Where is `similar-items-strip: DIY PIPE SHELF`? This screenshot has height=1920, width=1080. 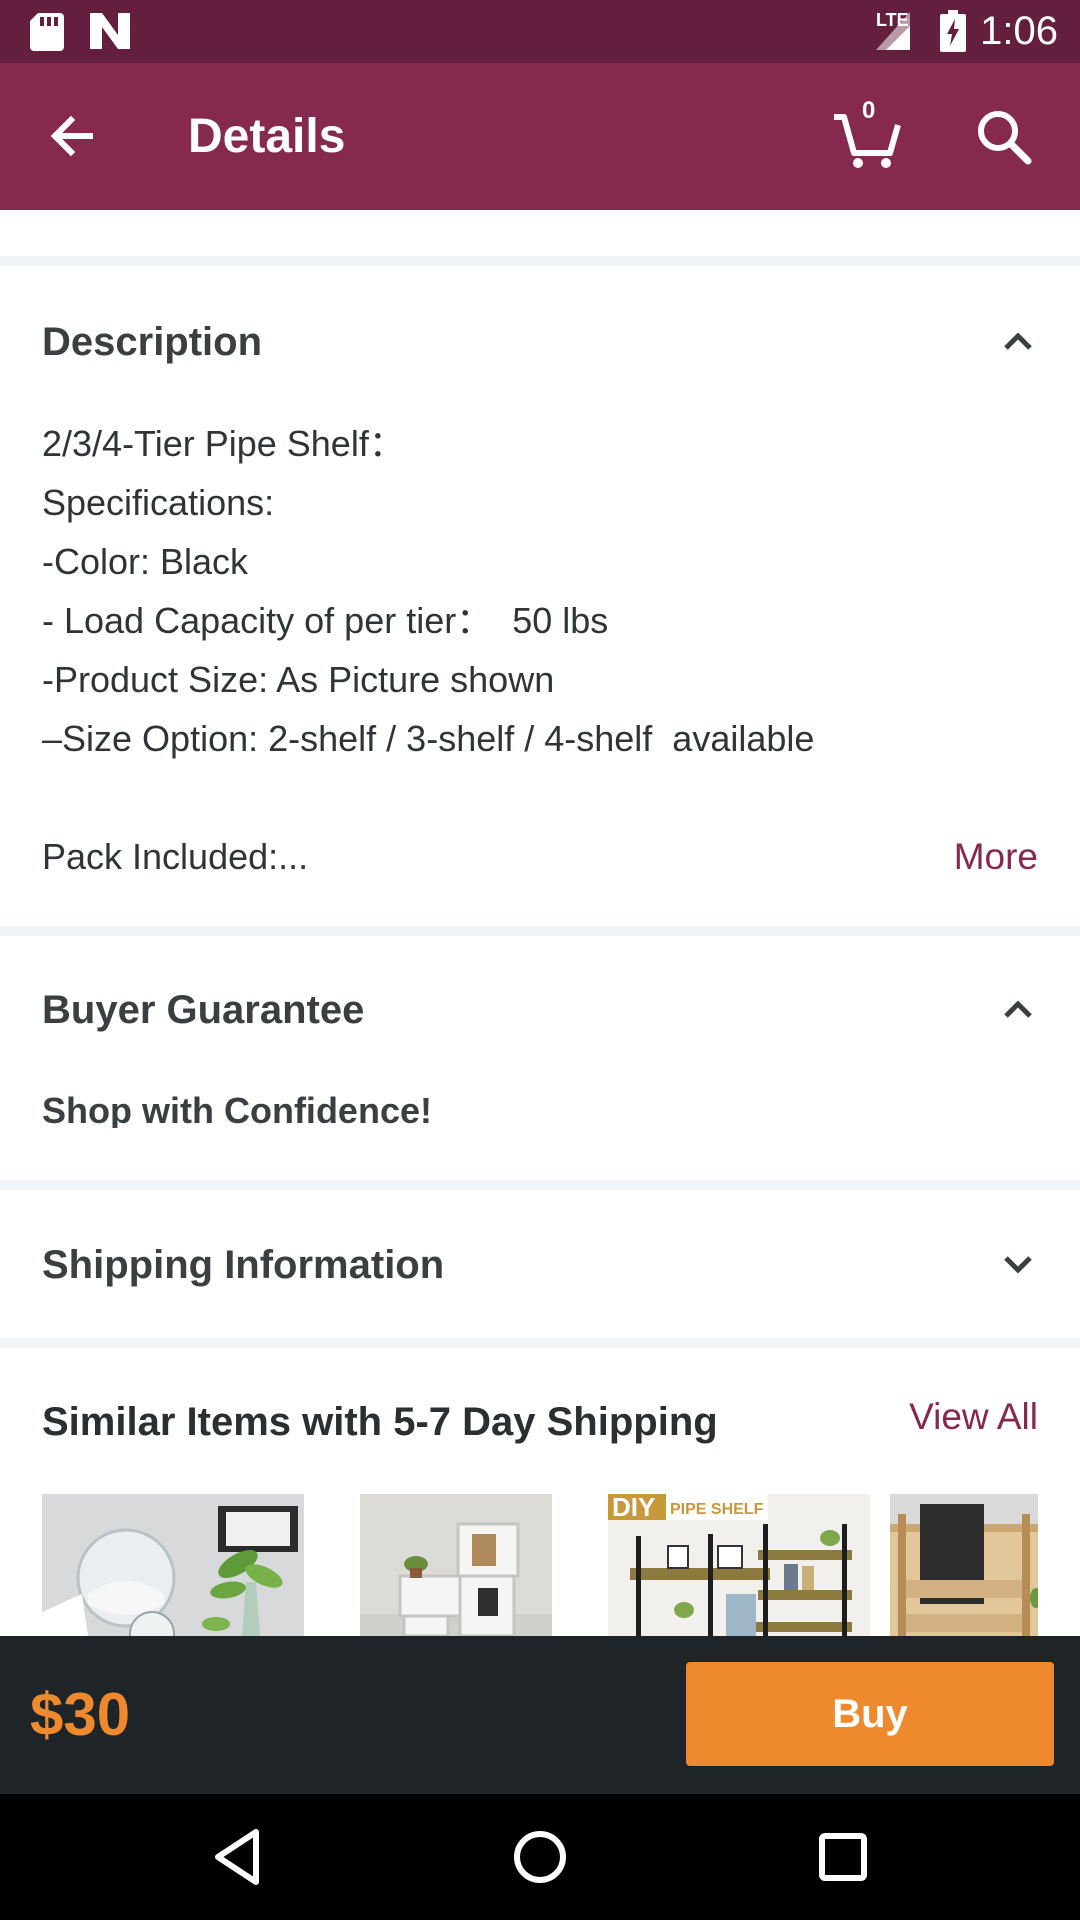
similar-items-strip: DIY PIPE SHELF is located at coordinates (540, 1565).